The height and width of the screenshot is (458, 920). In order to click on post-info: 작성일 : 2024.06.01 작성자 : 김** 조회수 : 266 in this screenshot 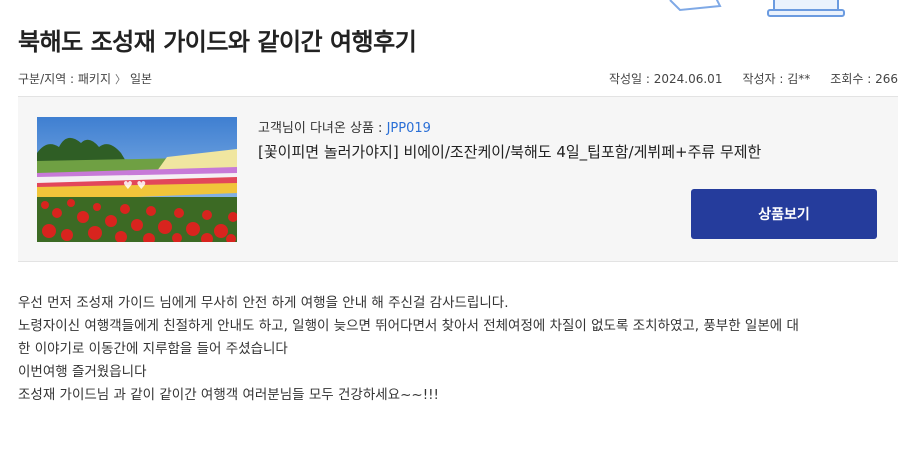, I will do `click(753, 78)`.